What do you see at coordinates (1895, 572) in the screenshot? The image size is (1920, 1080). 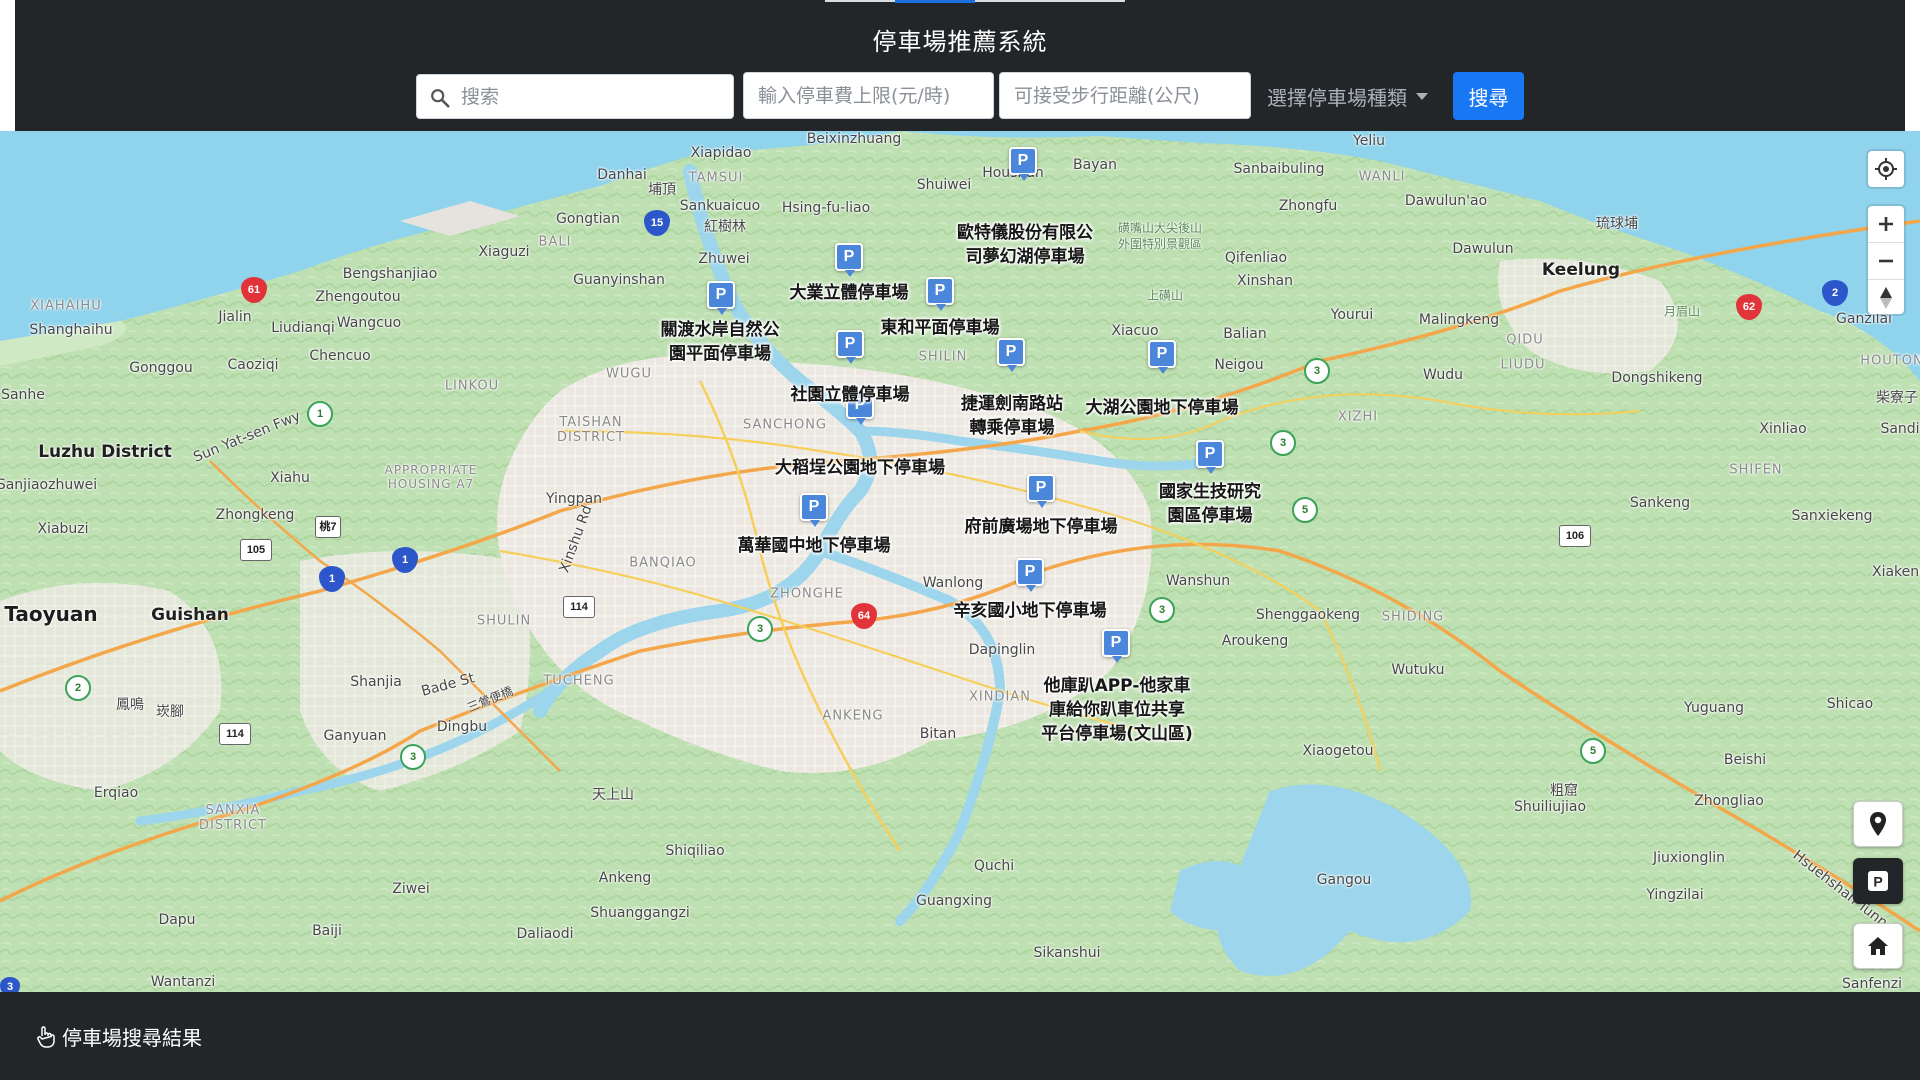 I see `place-label: Xiakeng` at bounding box center [1895, 572].